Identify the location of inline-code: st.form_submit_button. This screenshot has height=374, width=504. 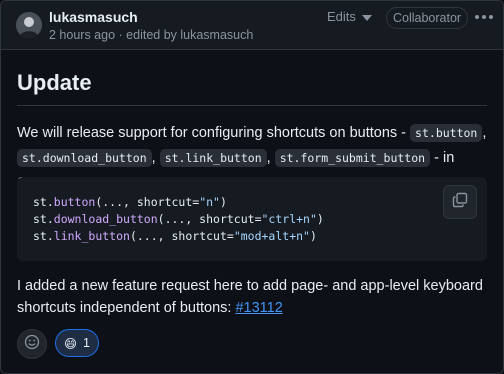
(352, 158).